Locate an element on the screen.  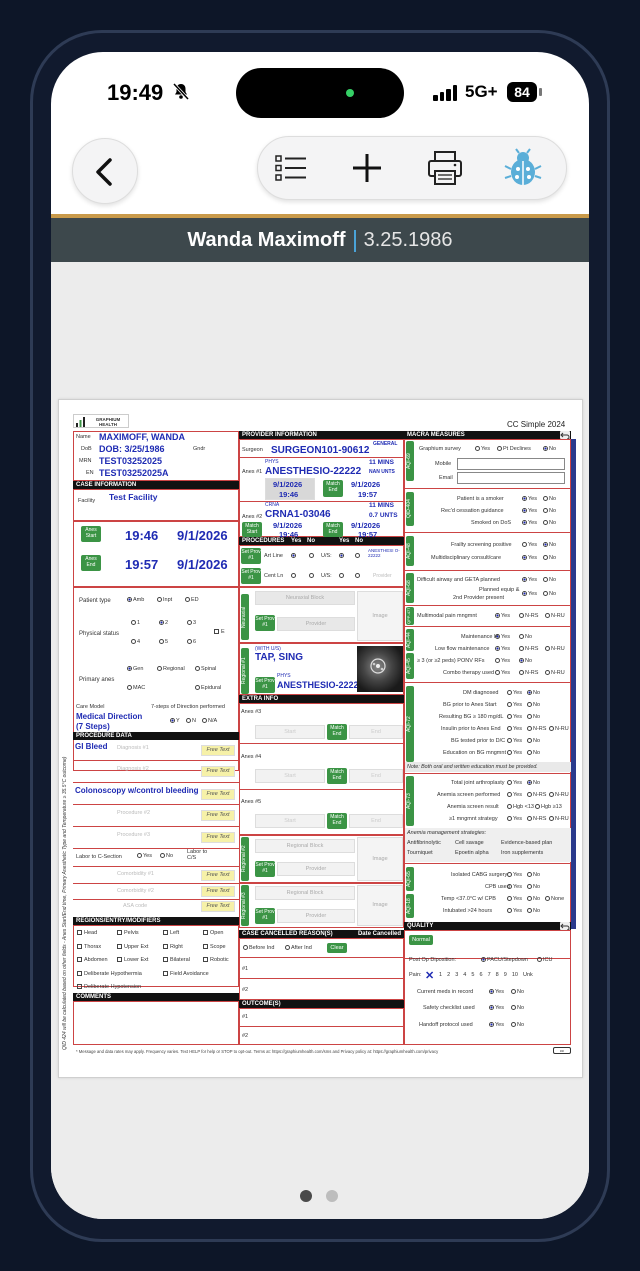
labor-yes: Yes is located at coordinates (144, 856).